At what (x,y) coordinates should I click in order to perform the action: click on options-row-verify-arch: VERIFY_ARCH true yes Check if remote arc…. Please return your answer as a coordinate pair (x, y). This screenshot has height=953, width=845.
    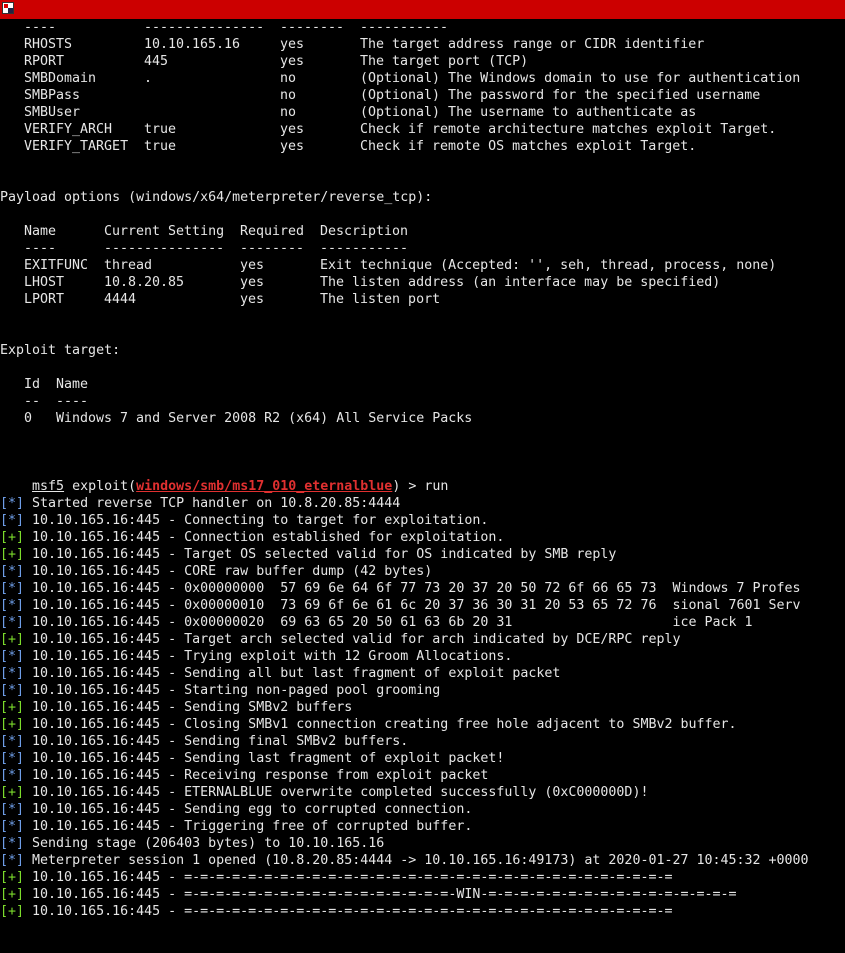
    Looking at the image, I should click on (400, 129).